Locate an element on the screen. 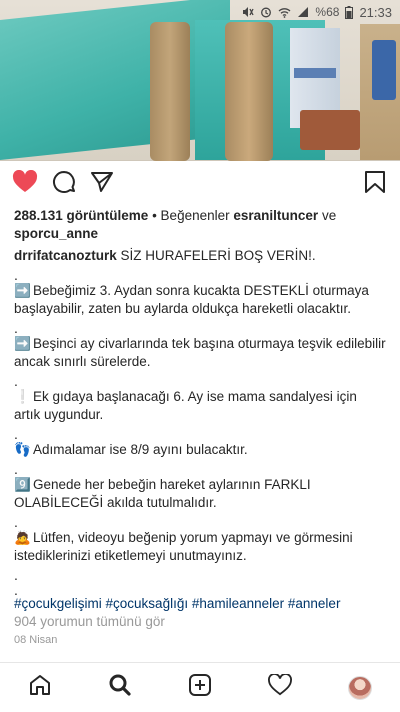  wifi-icon is located at coordinates (284, 12).